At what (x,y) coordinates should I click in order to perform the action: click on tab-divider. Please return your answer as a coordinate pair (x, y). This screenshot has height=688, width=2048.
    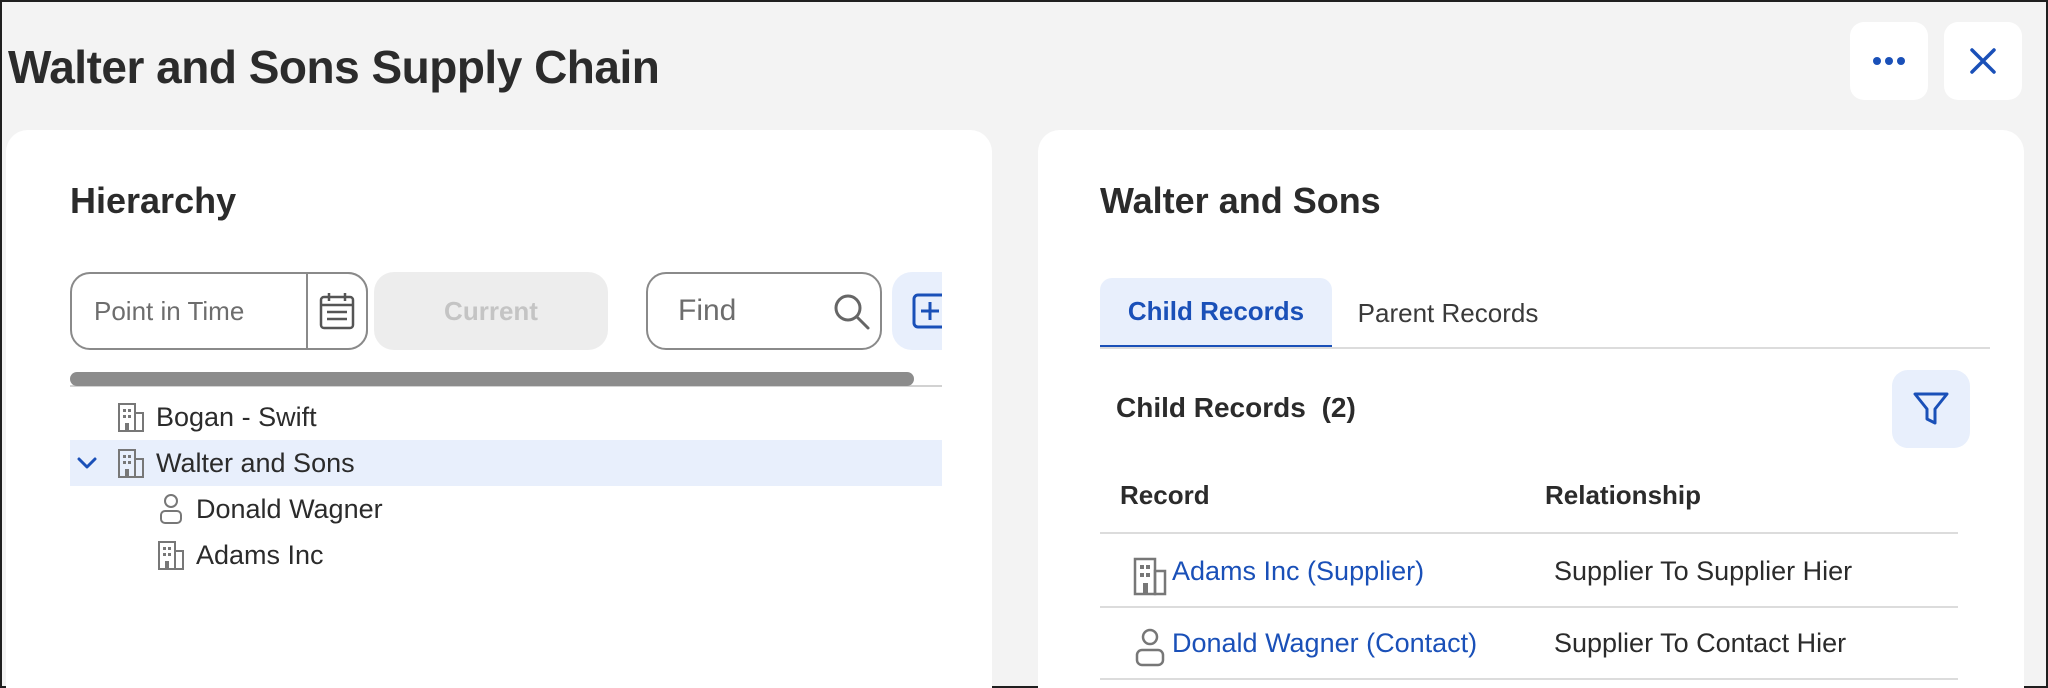
    Looking at the image, I should click on (1545, 348).